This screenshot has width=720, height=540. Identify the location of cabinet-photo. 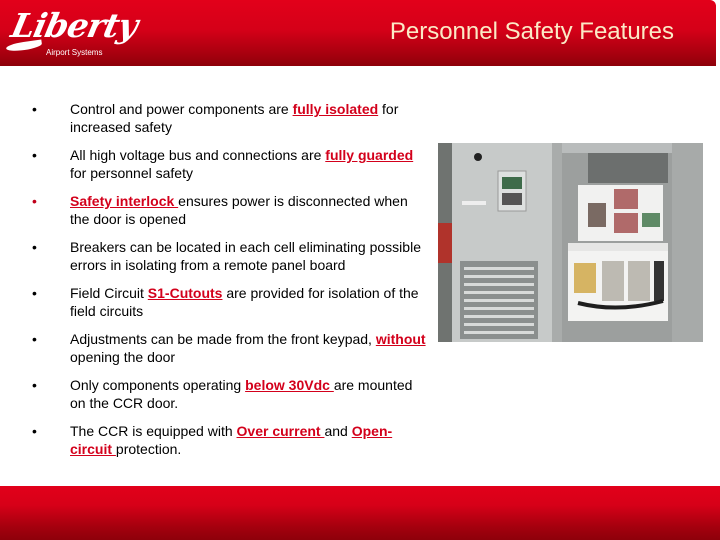
(570, 243).